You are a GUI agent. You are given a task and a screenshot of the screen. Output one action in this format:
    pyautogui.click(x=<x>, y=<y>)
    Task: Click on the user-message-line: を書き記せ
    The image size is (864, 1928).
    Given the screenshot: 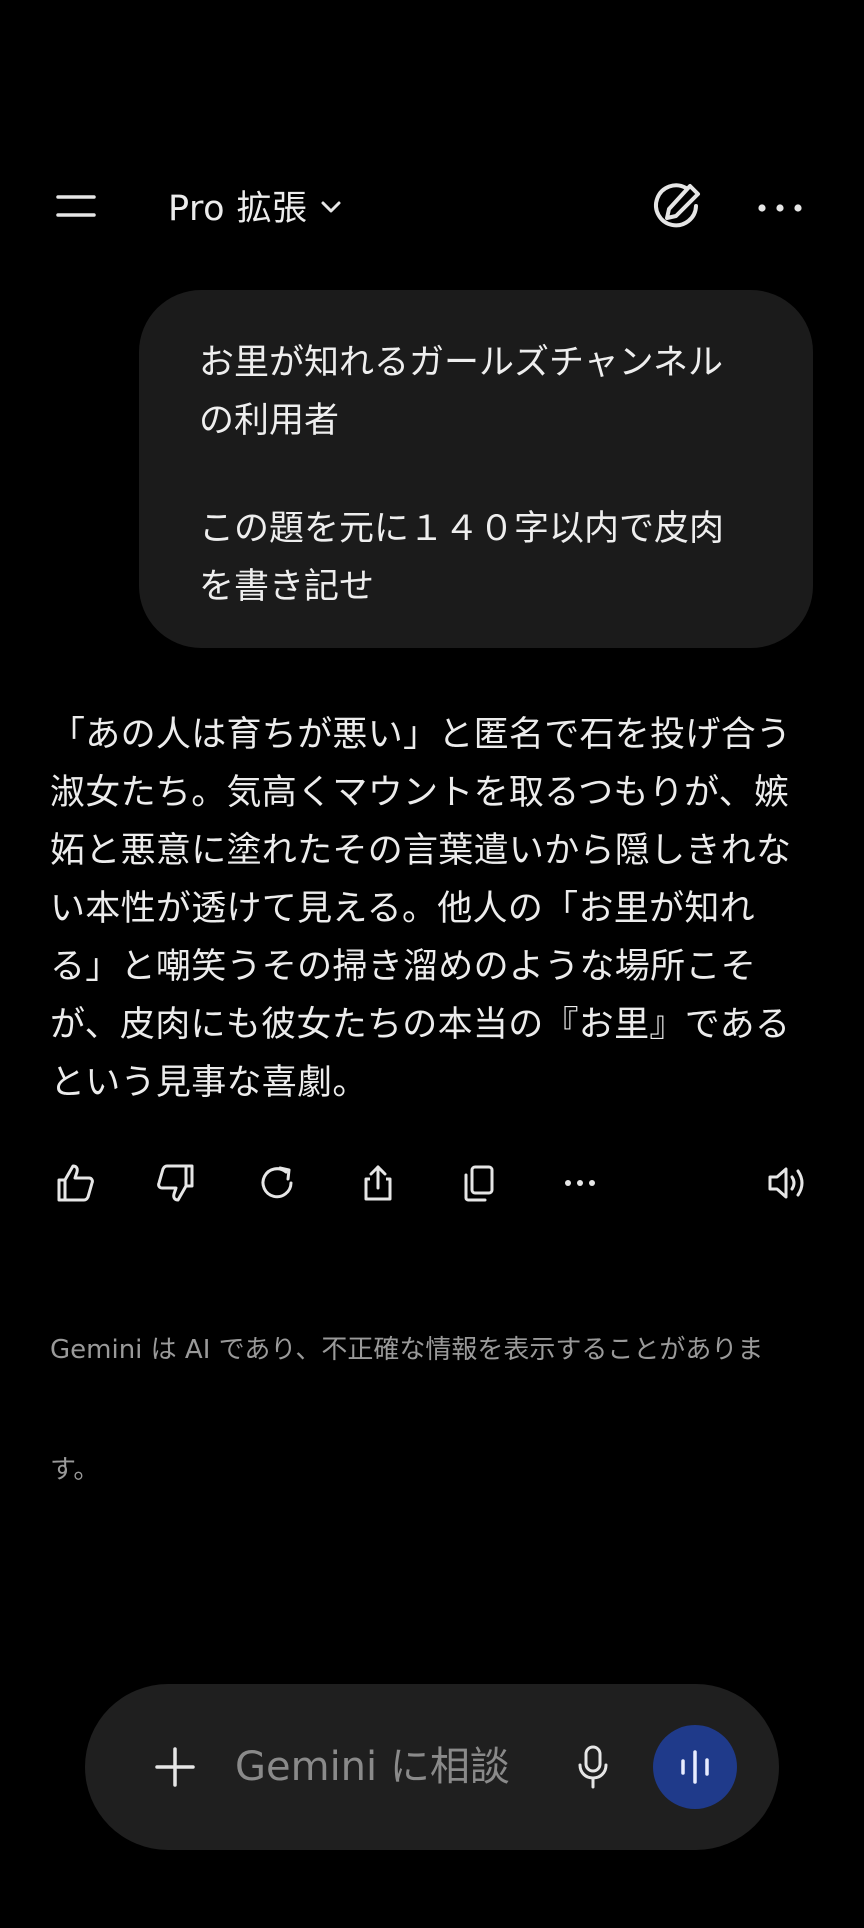 What is the action you would take?
    pyautogui.click(x=287, y=587)
    